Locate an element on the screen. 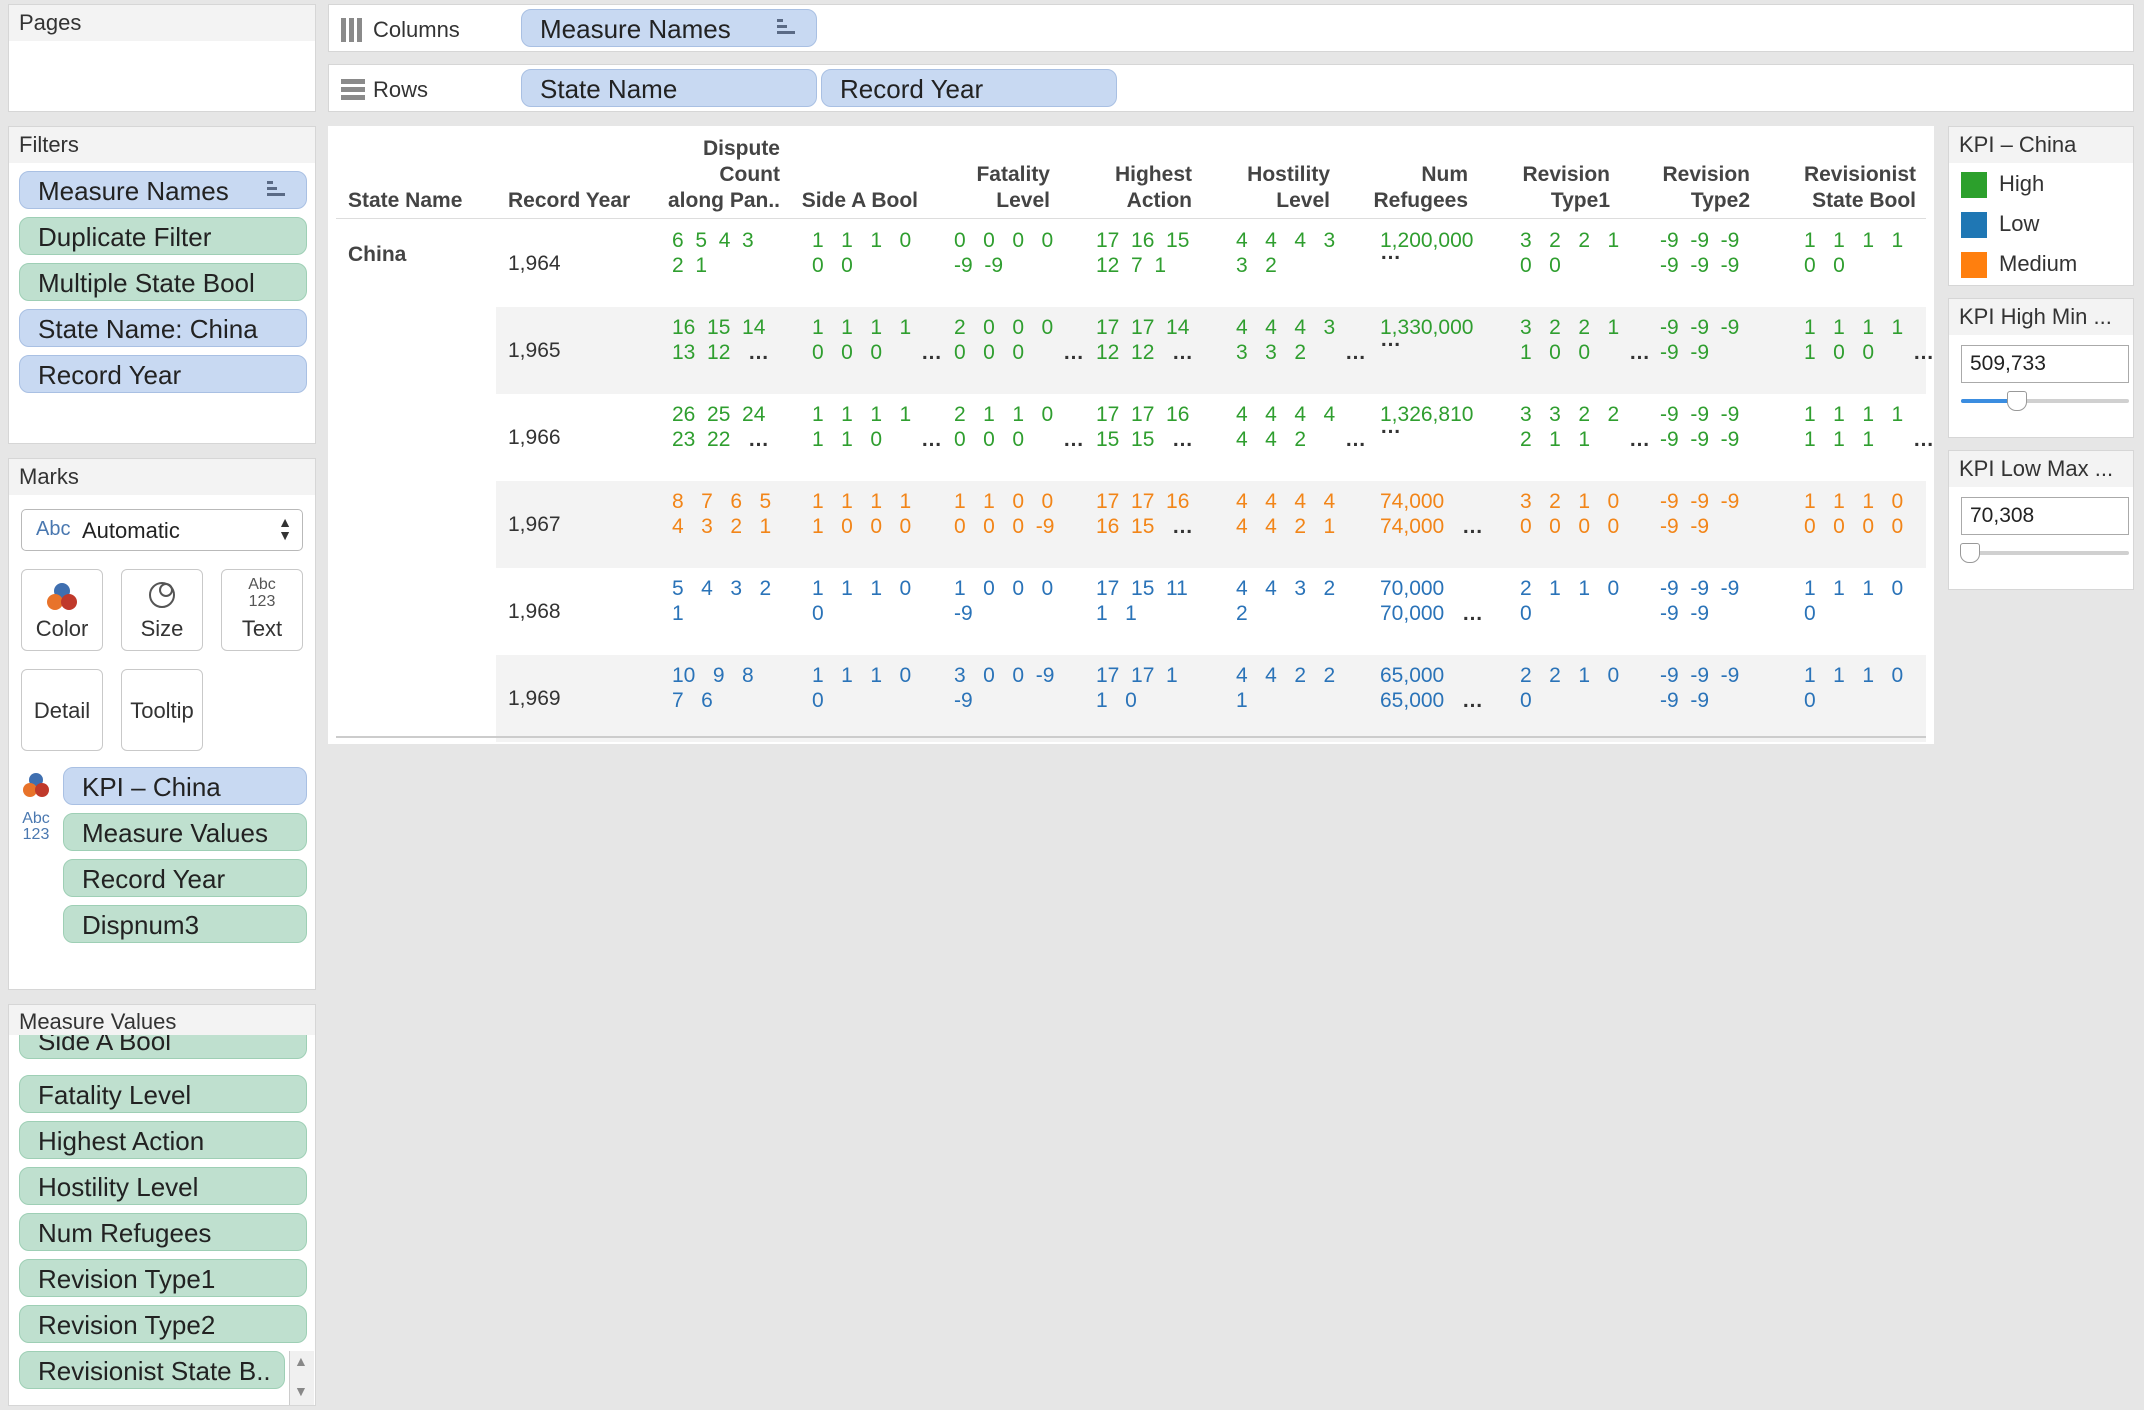  table-cell-num-refugees: 65,000 65,000 is located at coordinates (1412, 688).